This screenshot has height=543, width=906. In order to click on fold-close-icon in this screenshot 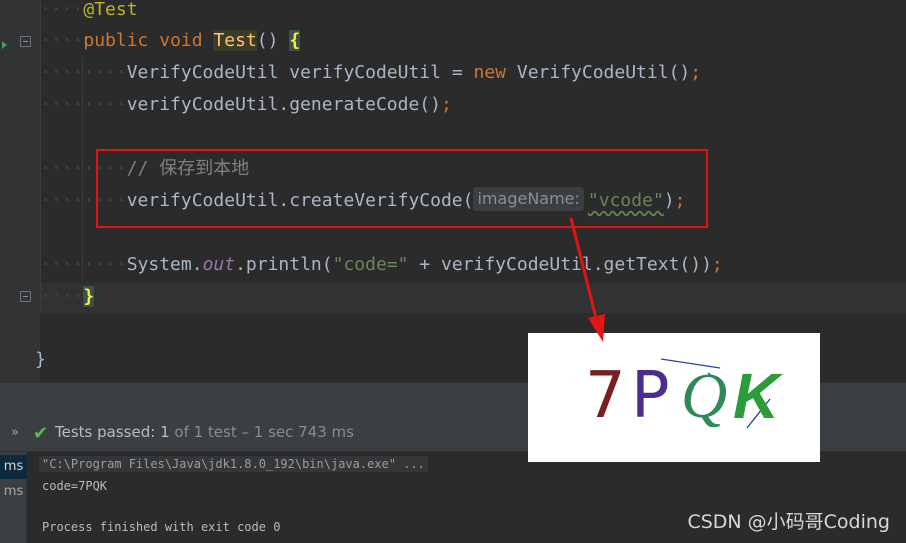, I will do `click(25, 296)`.